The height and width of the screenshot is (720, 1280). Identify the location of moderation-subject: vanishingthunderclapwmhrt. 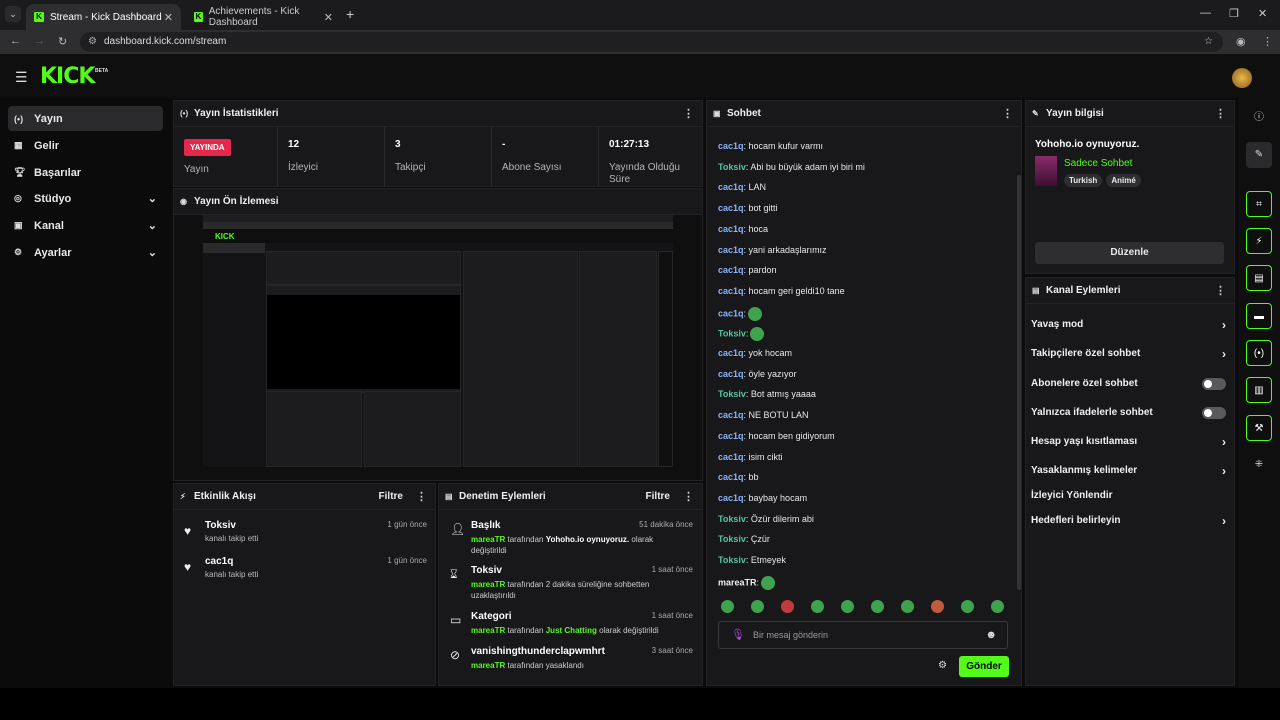
(538, 651).